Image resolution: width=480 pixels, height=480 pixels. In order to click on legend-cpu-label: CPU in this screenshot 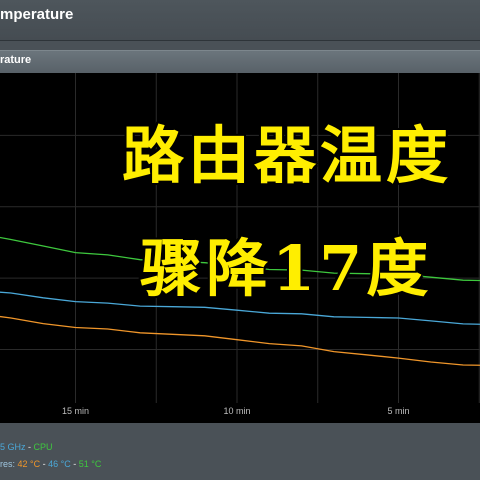, I will do `click(43, 447)`.